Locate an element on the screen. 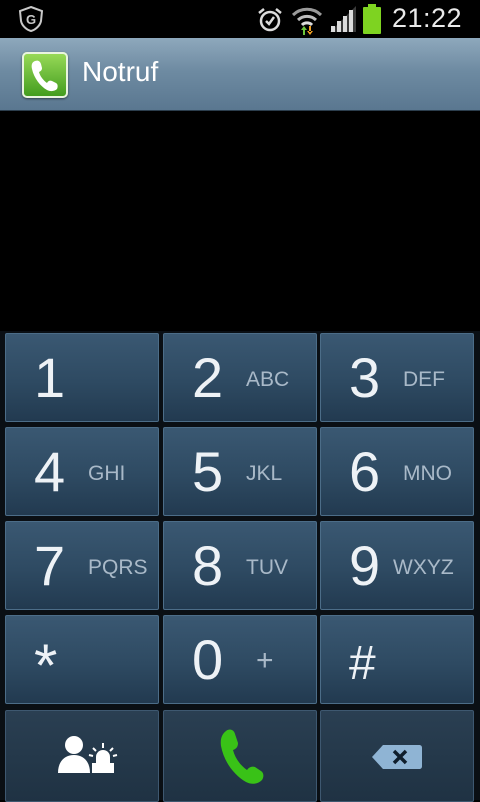 The image size is (480, 802). key-digit: 0 is located at coordinates (208, 659).